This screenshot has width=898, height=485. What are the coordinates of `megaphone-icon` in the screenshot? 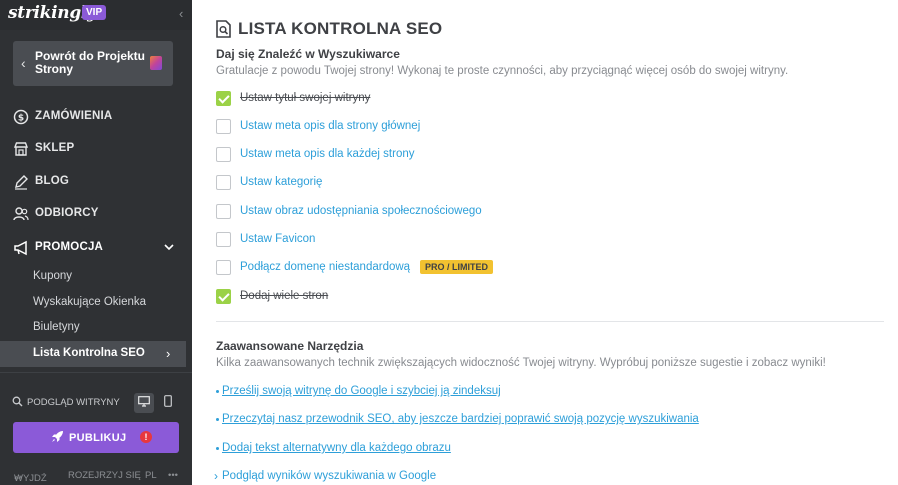 It's located at (21, 248).